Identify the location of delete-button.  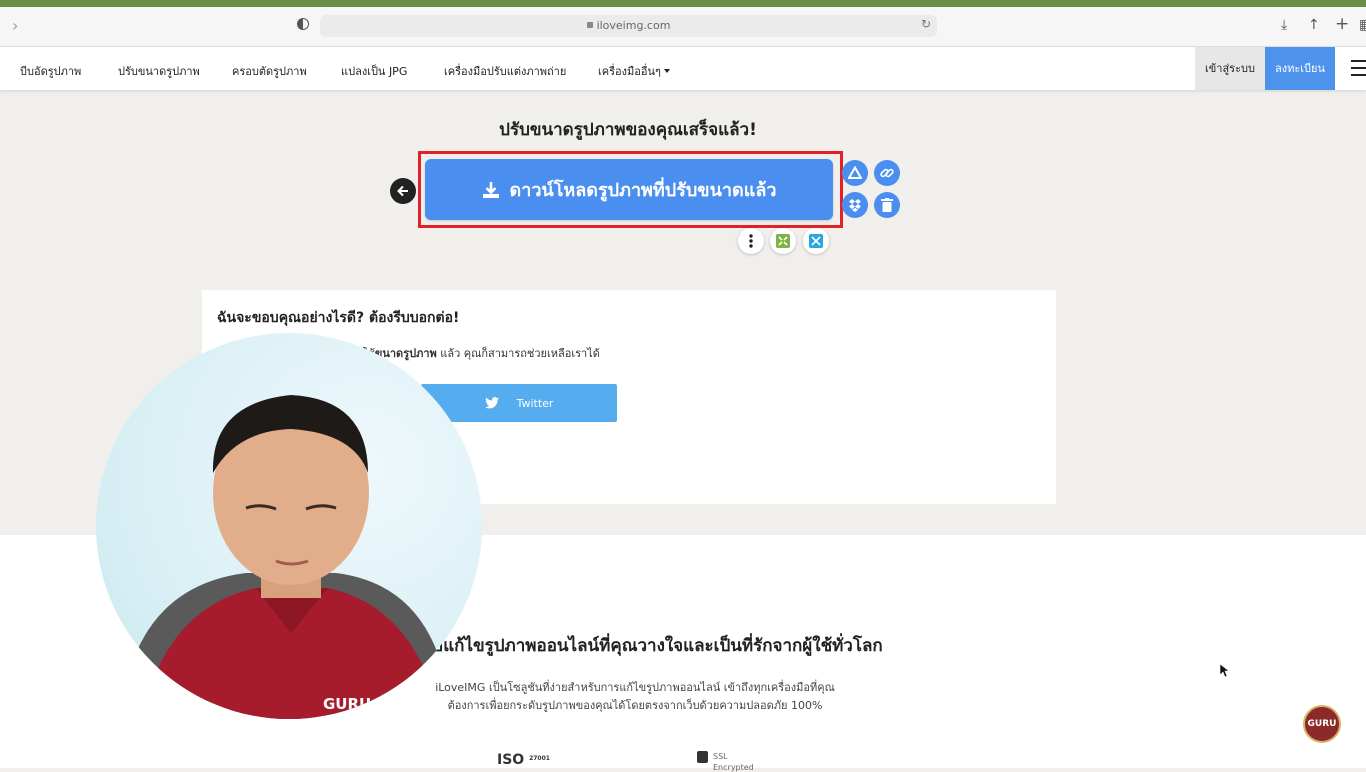
(887, 205).